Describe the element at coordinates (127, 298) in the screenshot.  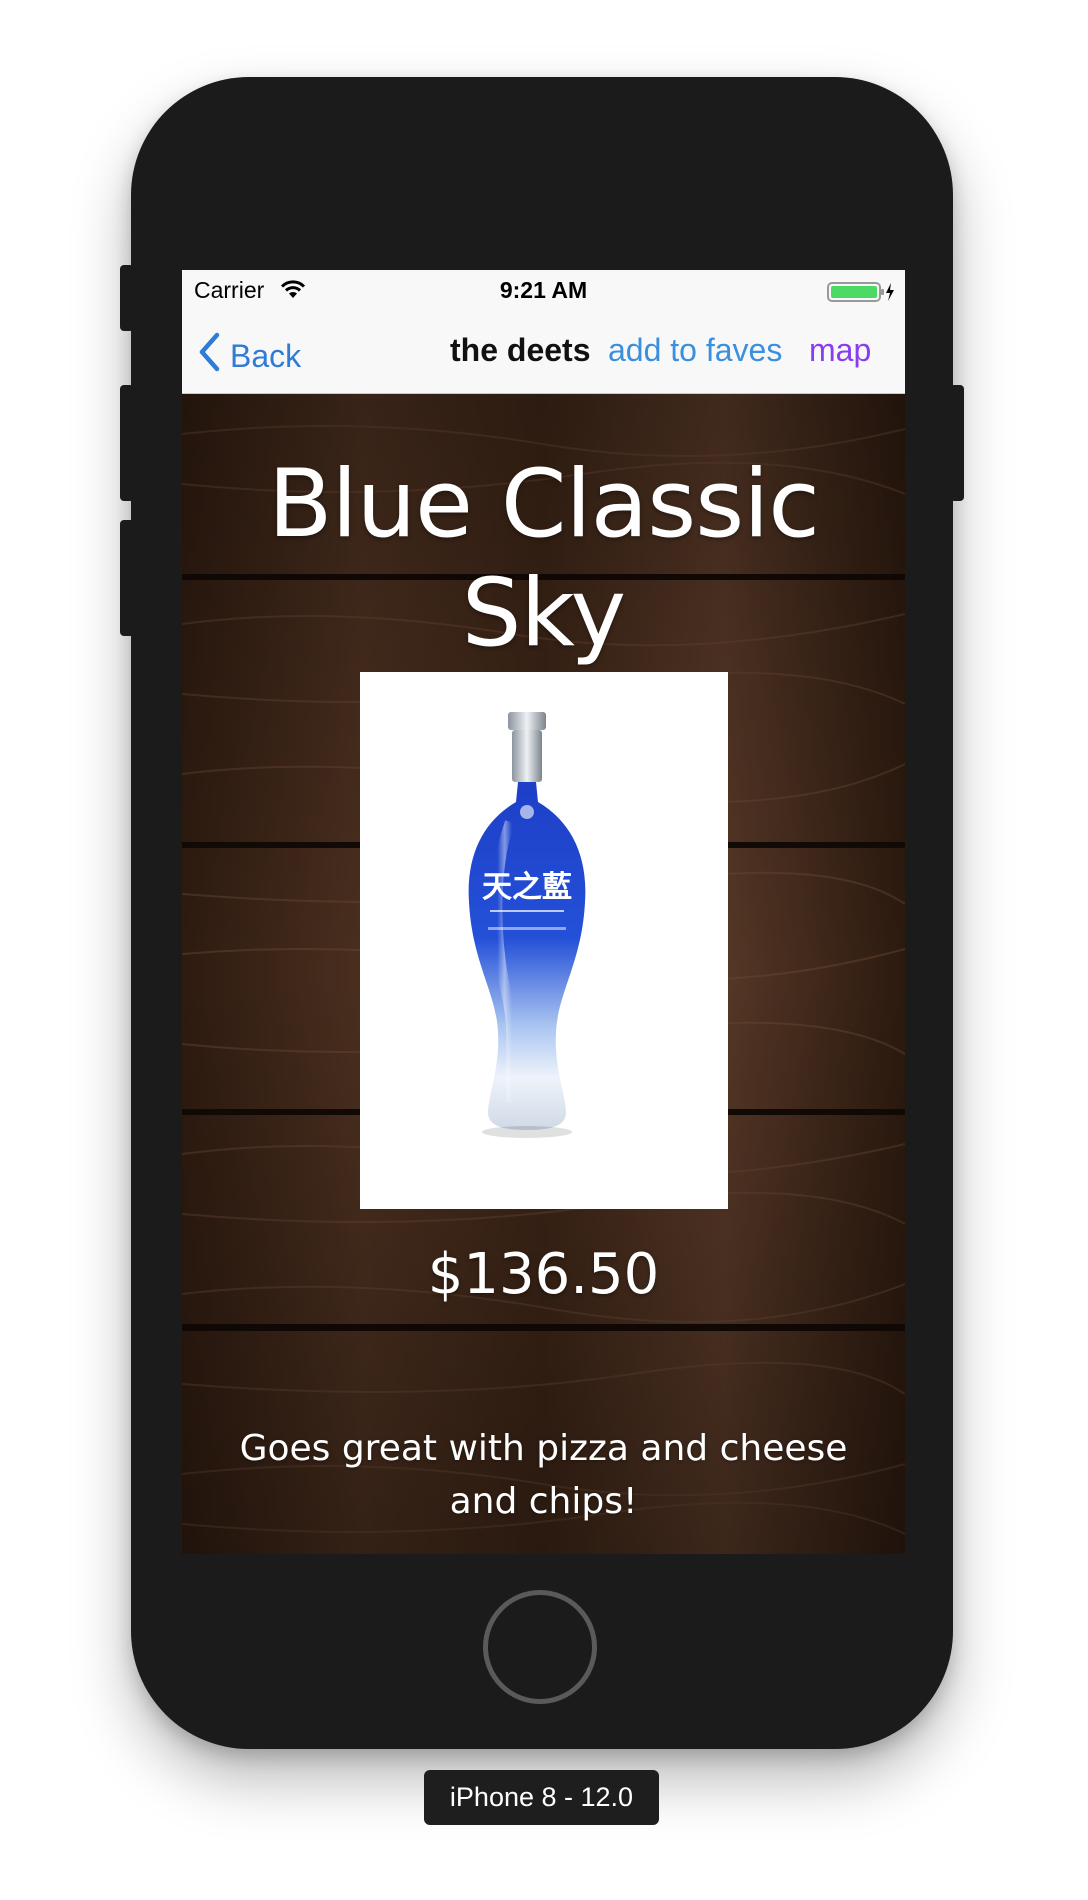
I see `mute-switch` at that location.